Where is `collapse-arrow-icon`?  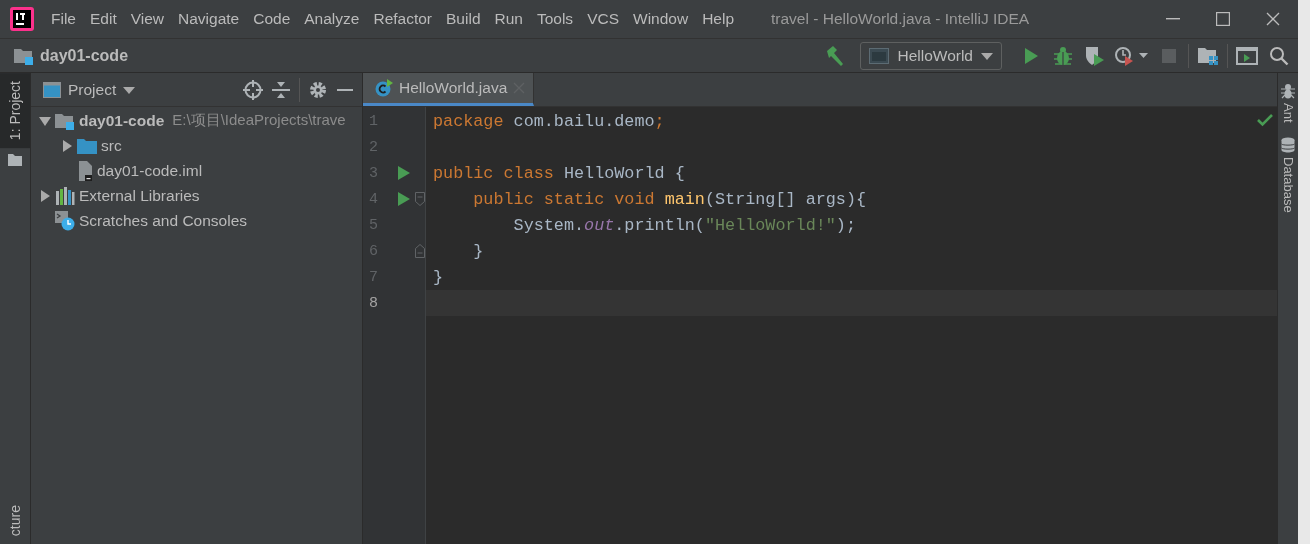
collapse-arrow-icon is located at coordinates (45, 120).